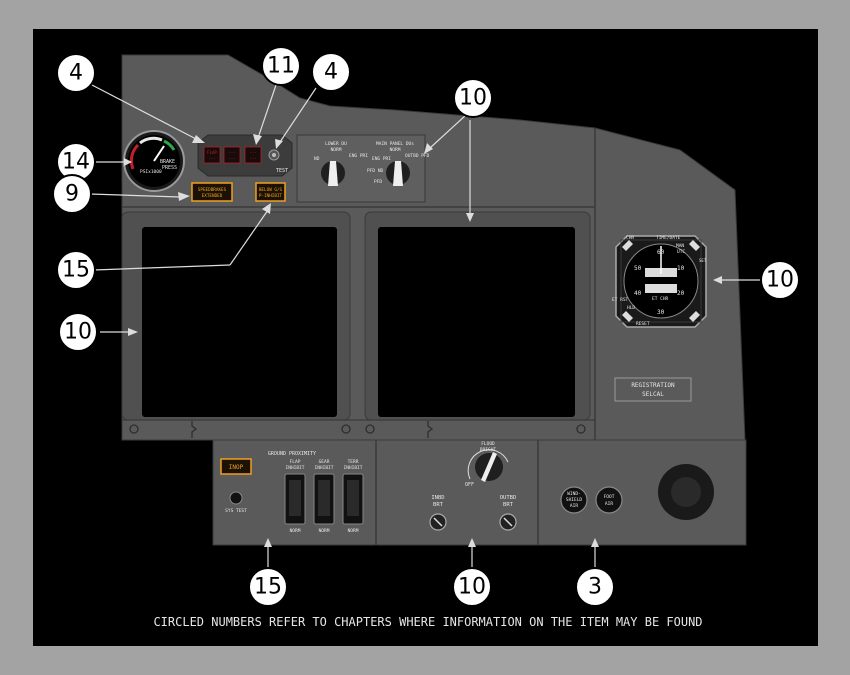 The height and width of the screenshot is (675, 850). What do you see at coordinates (661, 312) in the screenshot?
I see `clock-30: 30` at bounding box center [661, 312].